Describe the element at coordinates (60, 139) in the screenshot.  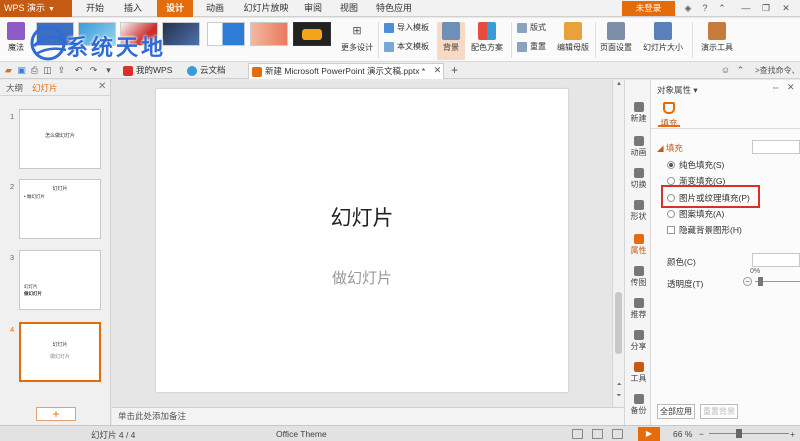
I see `slide-thumbnail-1: 怎么做幻灯片` at that location.